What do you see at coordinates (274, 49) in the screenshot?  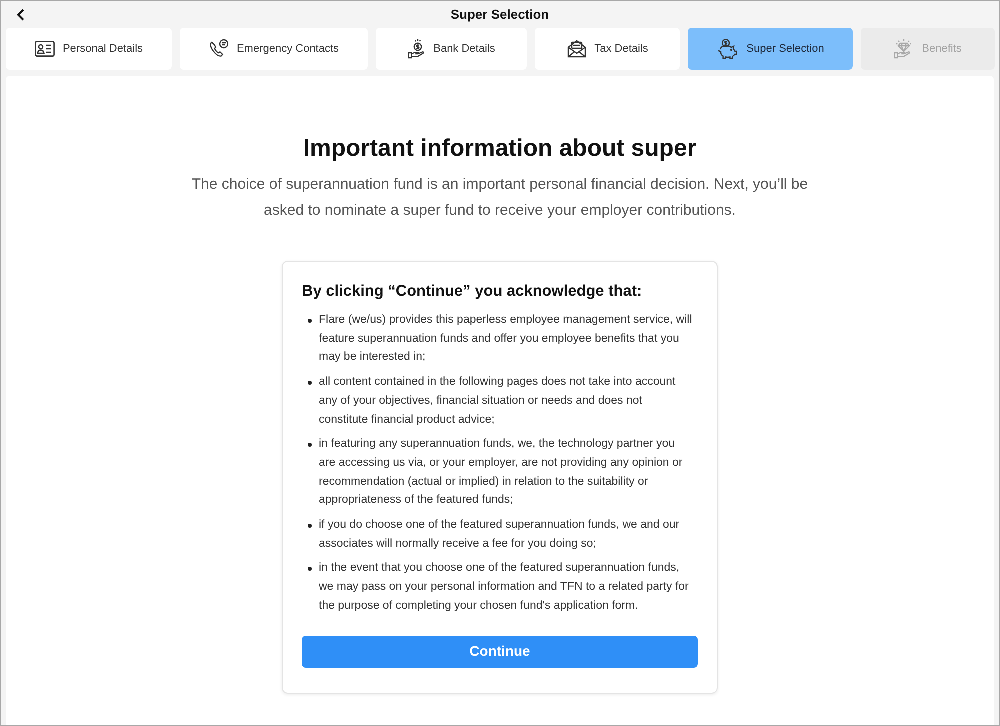 I see `step-tab: Emergency Contacts` at bounding box center [274, 49].